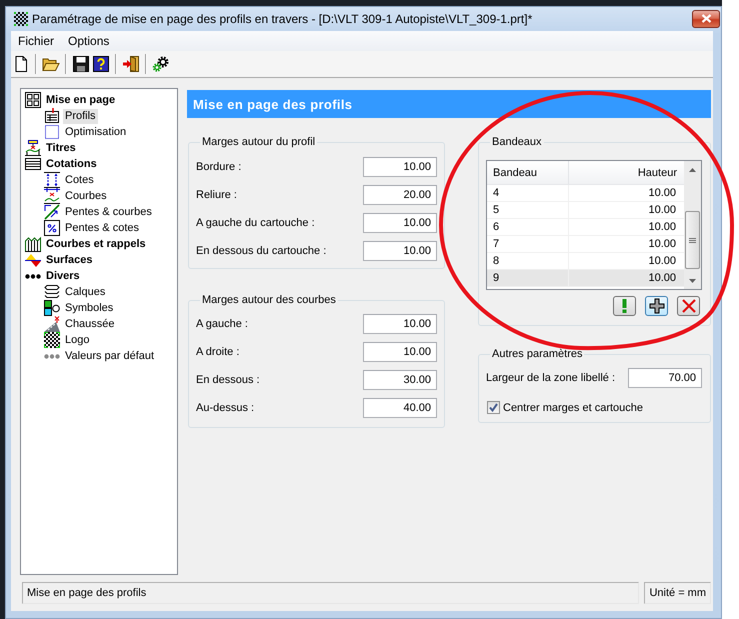  Describe the element at coordinates (102, 228) in the screenshot. I see `tree-item: Pentes & cotes` at that location.